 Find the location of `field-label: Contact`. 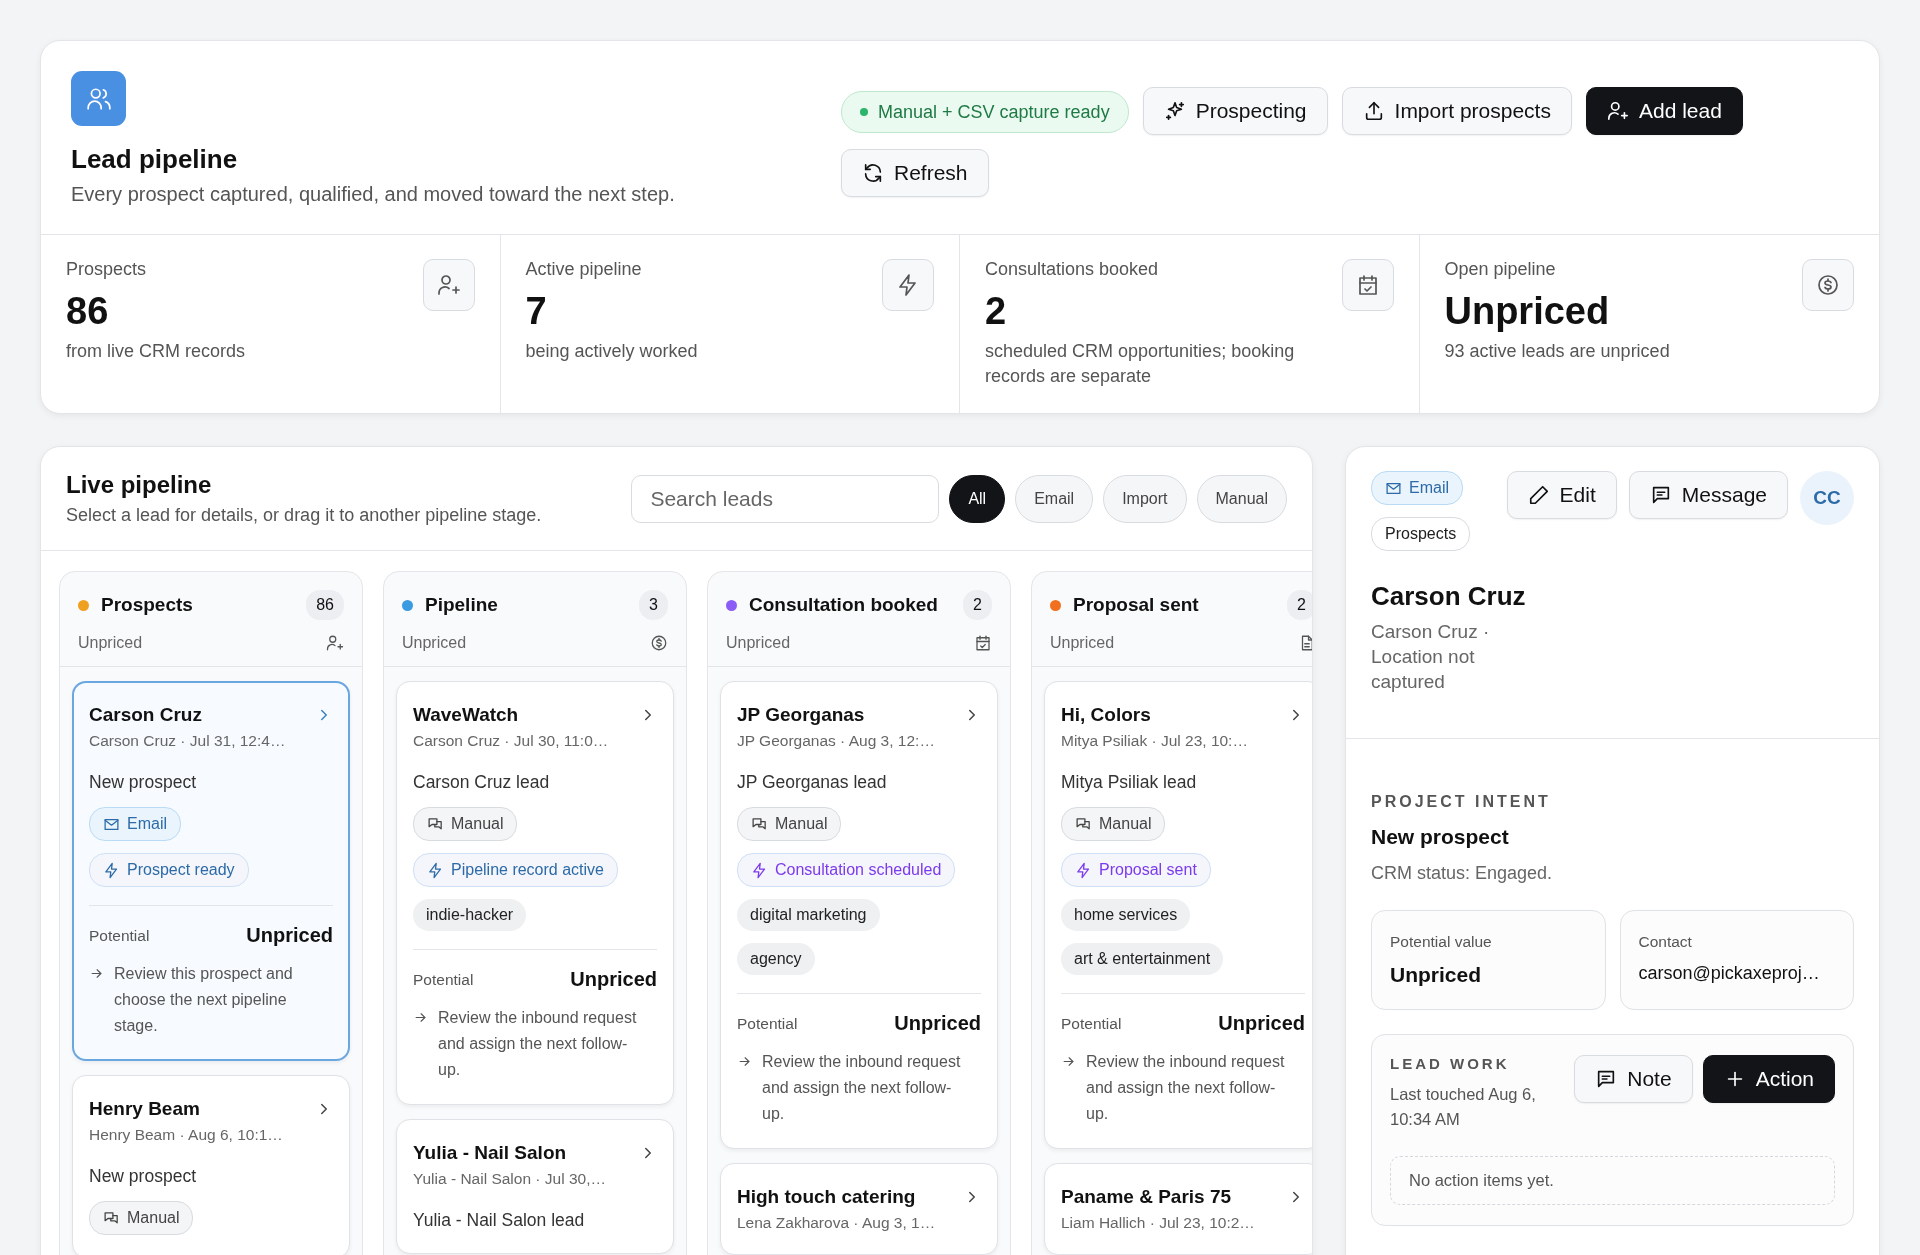

field-label: Contact is located at coordinates (1665, 942).